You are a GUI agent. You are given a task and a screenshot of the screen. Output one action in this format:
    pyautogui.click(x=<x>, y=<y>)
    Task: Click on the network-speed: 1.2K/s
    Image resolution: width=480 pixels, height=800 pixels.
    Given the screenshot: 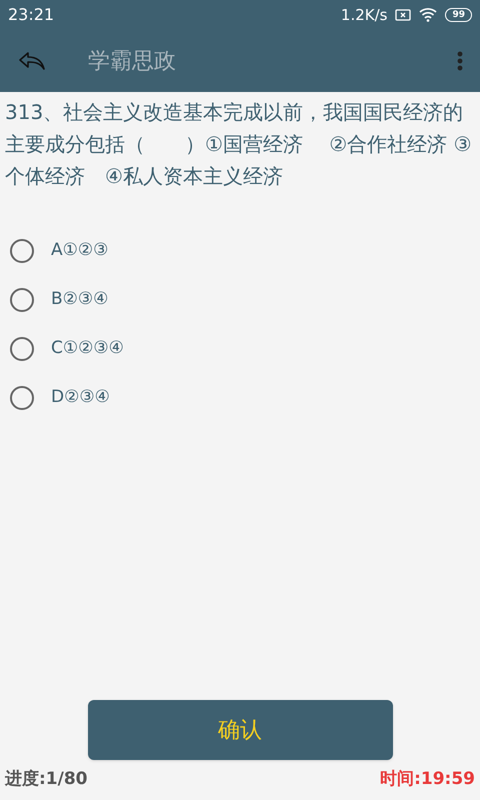 What is the action you would take?
    pyautogui.click(x=364, y=15)
    